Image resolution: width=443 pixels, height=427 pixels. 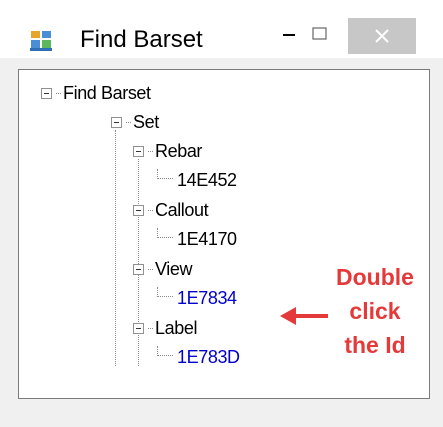 I want to click on maximize-button, so click(x=320, y=35).